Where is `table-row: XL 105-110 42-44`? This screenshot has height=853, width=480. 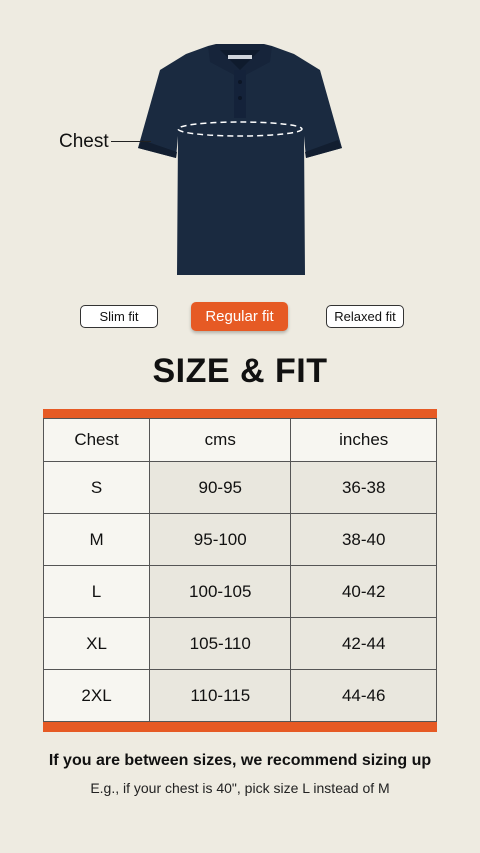
table-row: XL 105-110 42-44 is located at coordinates (239, 643).